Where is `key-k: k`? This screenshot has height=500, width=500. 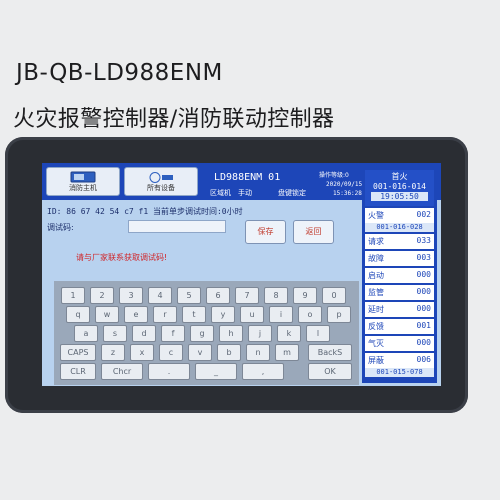 key-k: k is located at coordinates (289, 333).